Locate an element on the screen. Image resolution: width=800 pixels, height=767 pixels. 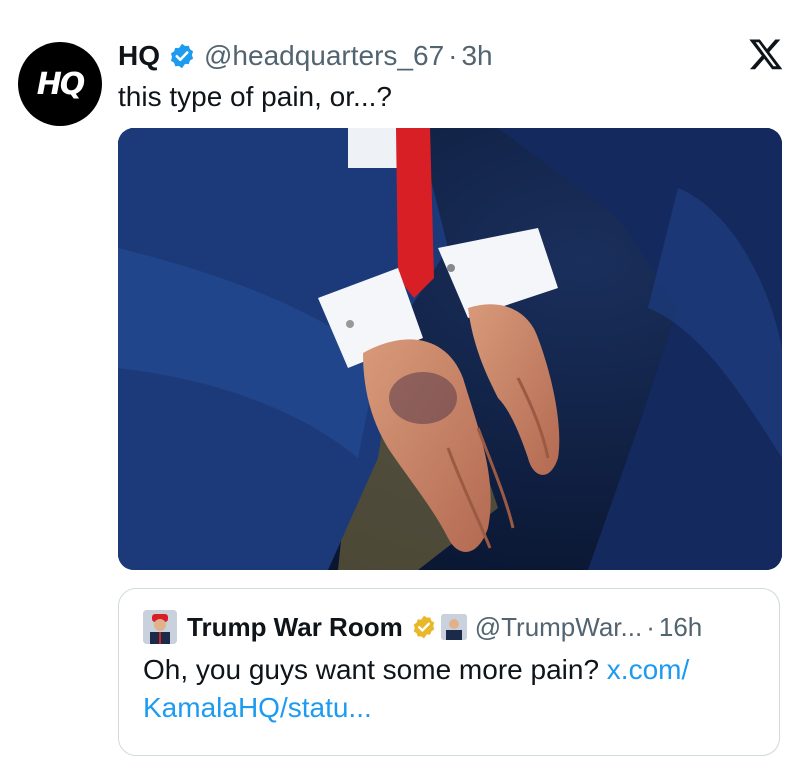
quoted-link-part1: x.com/ is located at coordinates (648, 669).